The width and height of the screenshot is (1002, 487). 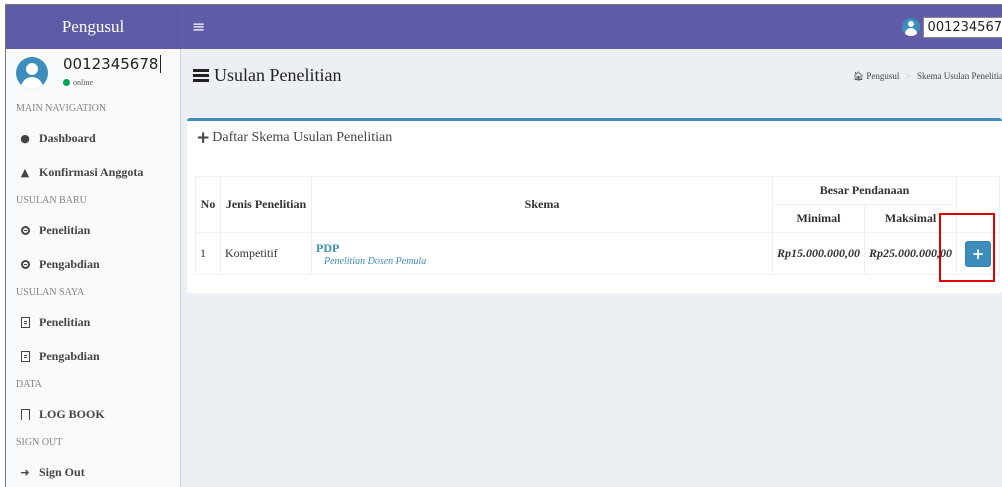 I want to click on sidebar-item-pengabdian-saya: Pengabdian, so click(x=93, y=356).